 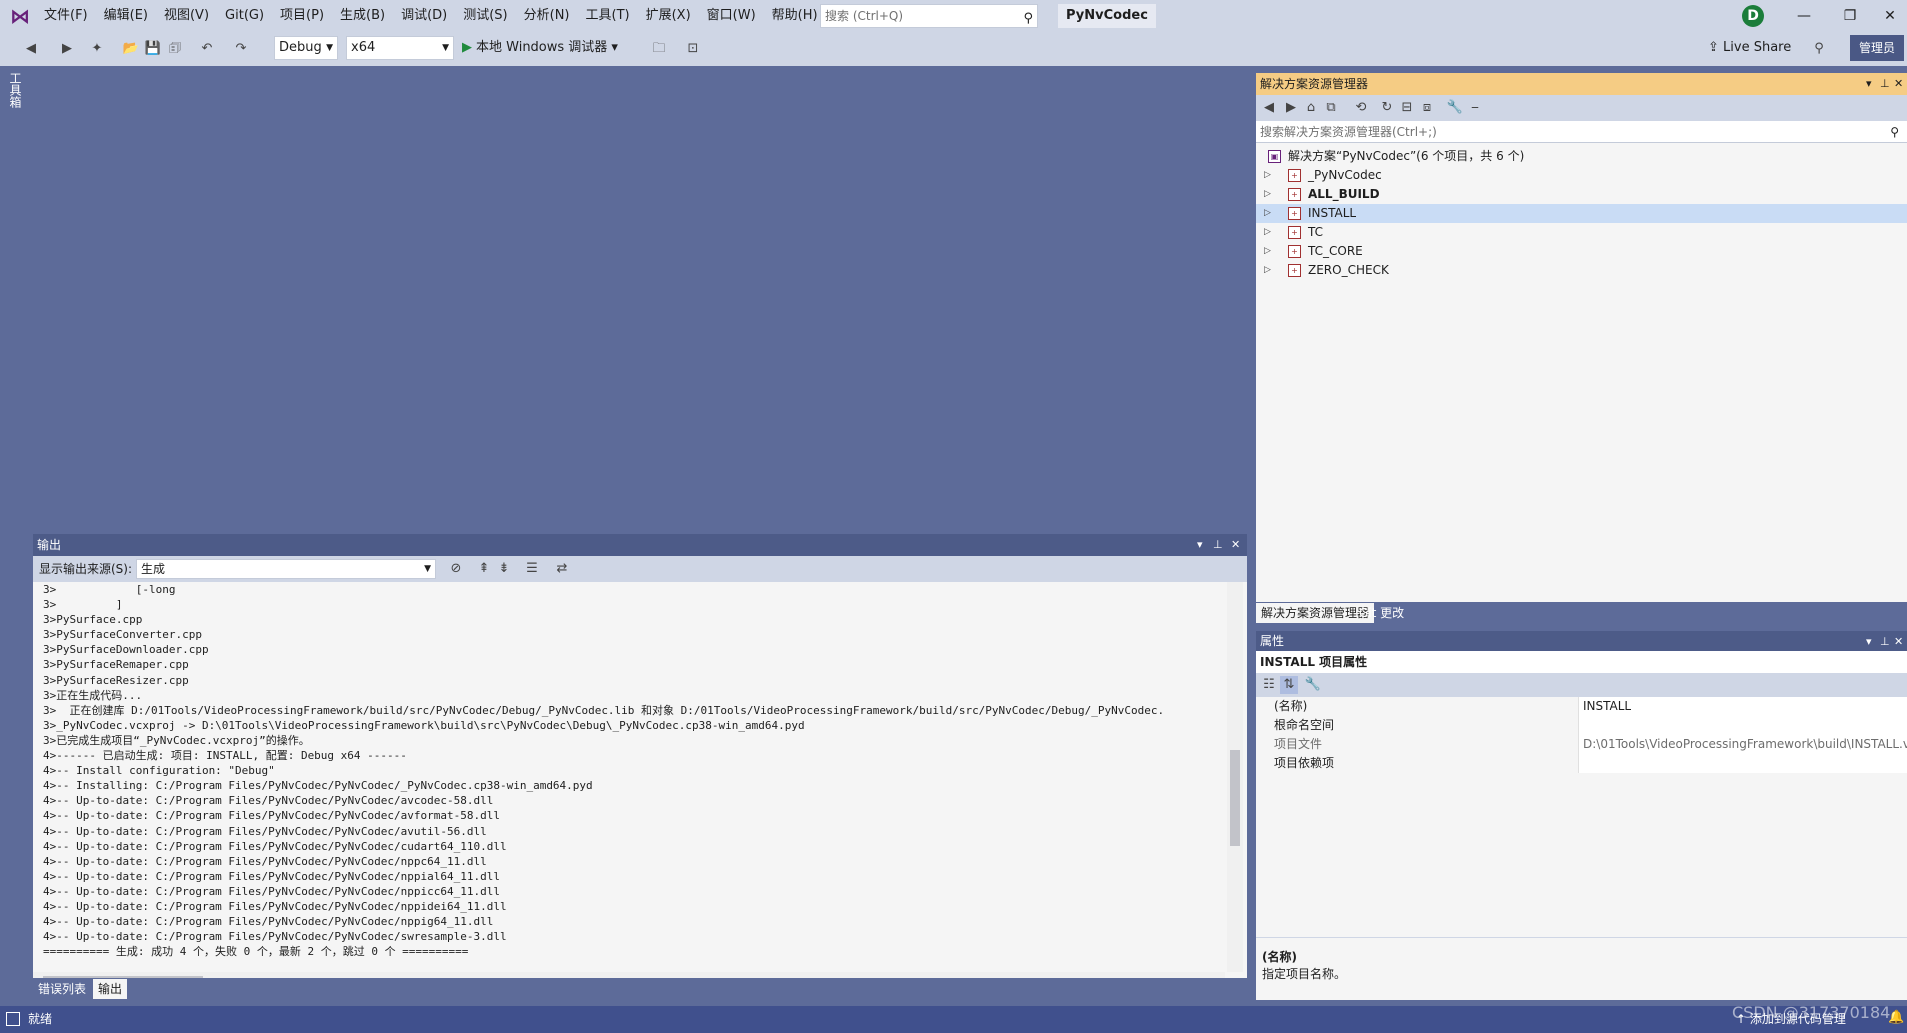 What do you see at coordinates (16, 90) in the screenshot?
I see `toolbox-tab: 工具箱` at bounding box center [16, 90].